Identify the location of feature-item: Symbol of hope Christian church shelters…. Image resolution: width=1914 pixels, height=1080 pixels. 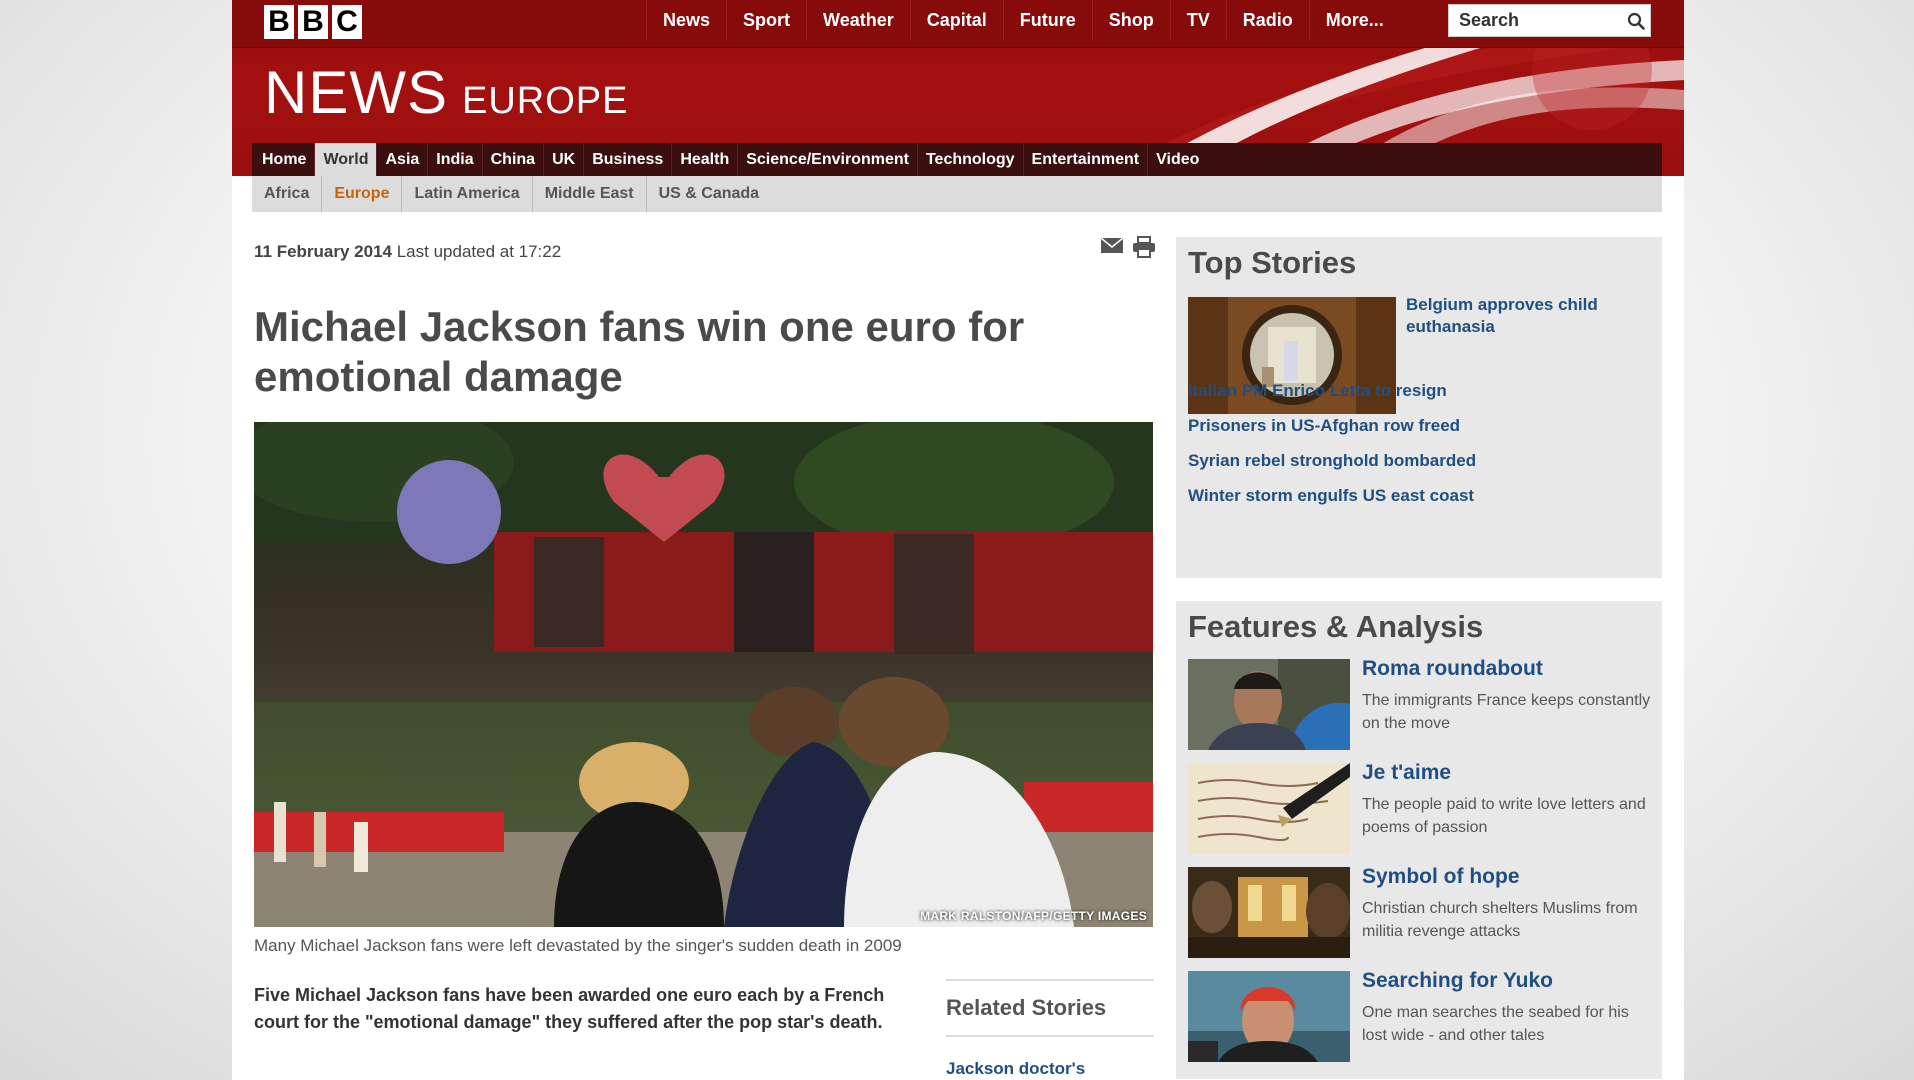
(1423, 912).